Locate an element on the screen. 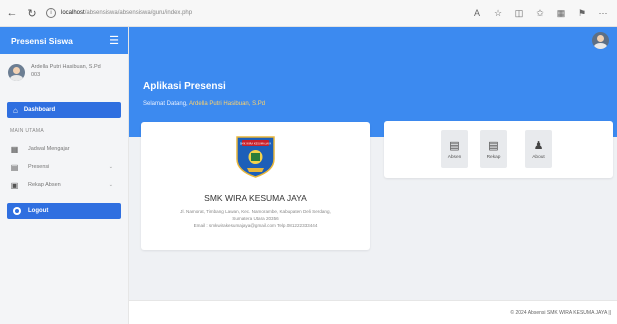 Image resolution: width=617 pixels, height=324 pixels. footer: © 2024 Absensi SMK WIRA KESUMA JAYA || is located at coordinates (373, 312).